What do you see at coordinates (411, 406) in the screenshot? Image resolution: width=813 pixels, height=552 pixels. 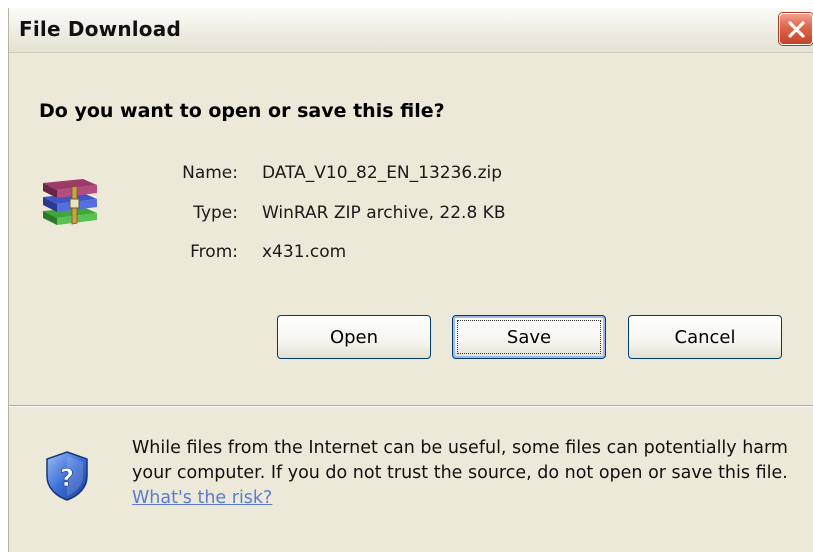 I see `separator-highlight` at bounding box center [411, 406].